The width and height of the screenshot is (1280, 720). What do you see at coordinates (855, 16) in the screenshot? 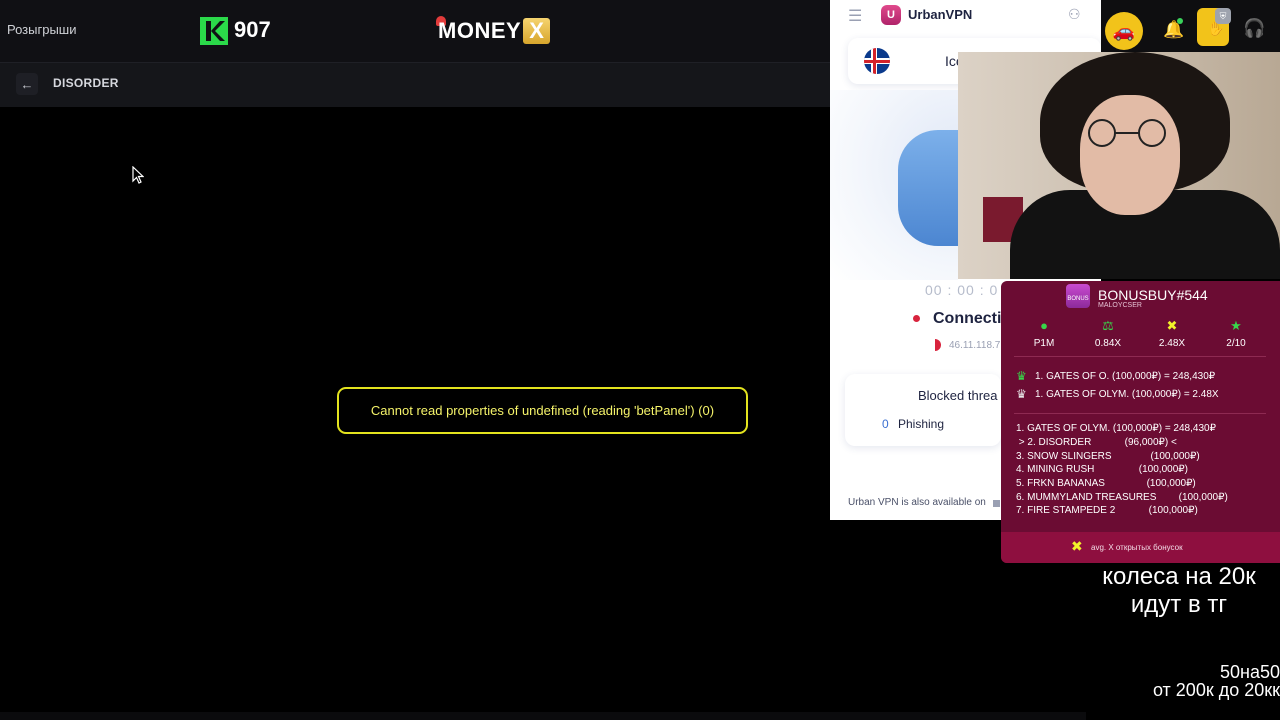
I see `menu-icon: ☰` at bounding box center [855, 16].